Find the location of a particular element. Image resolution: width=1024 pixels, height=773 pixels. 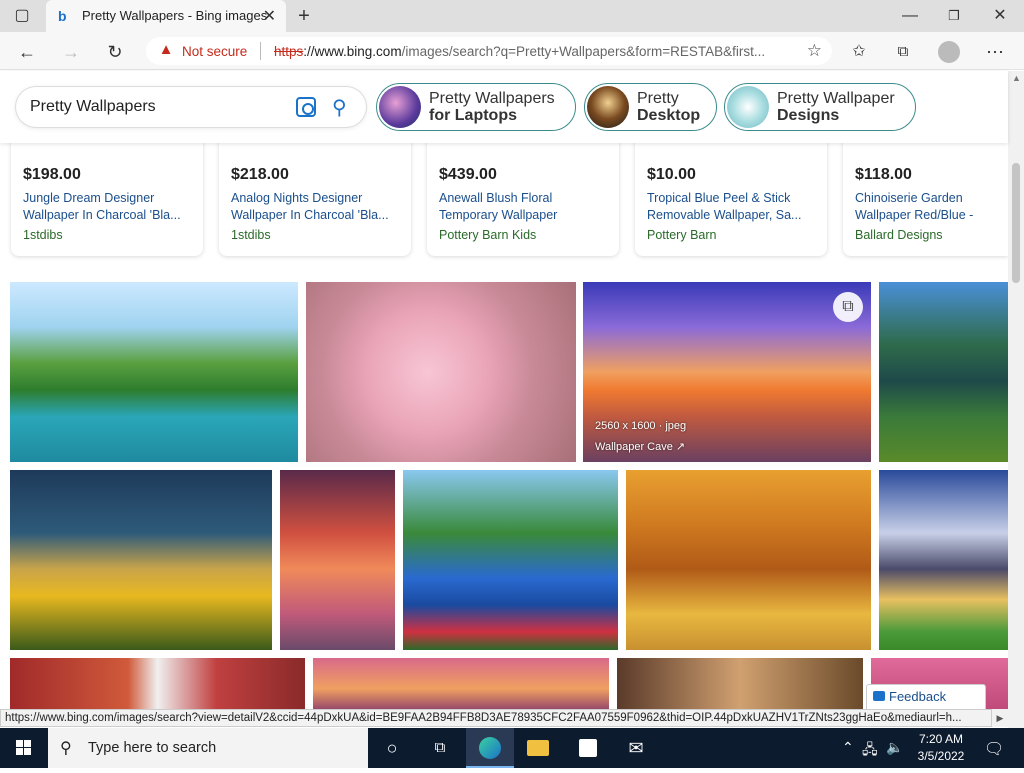

microsoft-store-icon is located at coordinates (588, 748).